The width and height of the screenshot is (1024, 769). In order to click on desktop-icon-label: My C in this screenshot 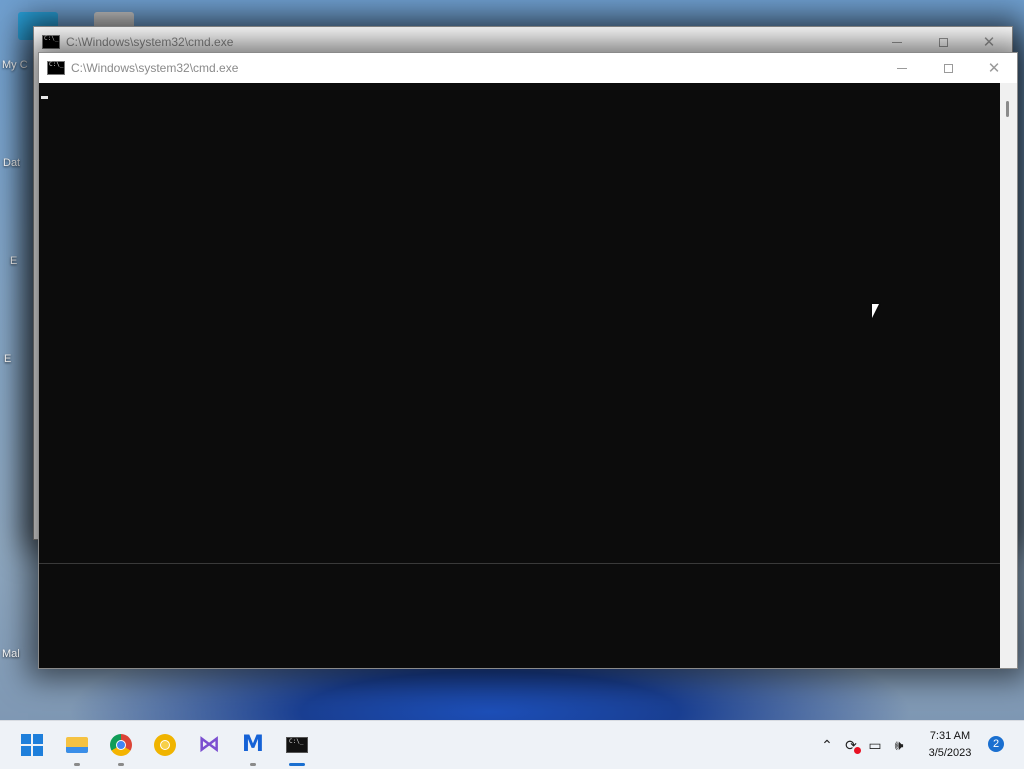, I will do `click(15, 65)`.